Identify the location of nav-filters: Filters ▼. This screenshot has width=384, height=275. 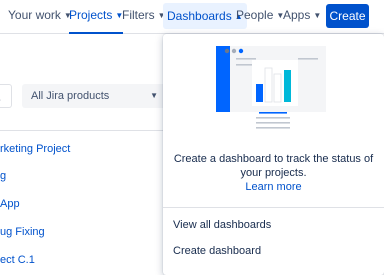
(144, 16).